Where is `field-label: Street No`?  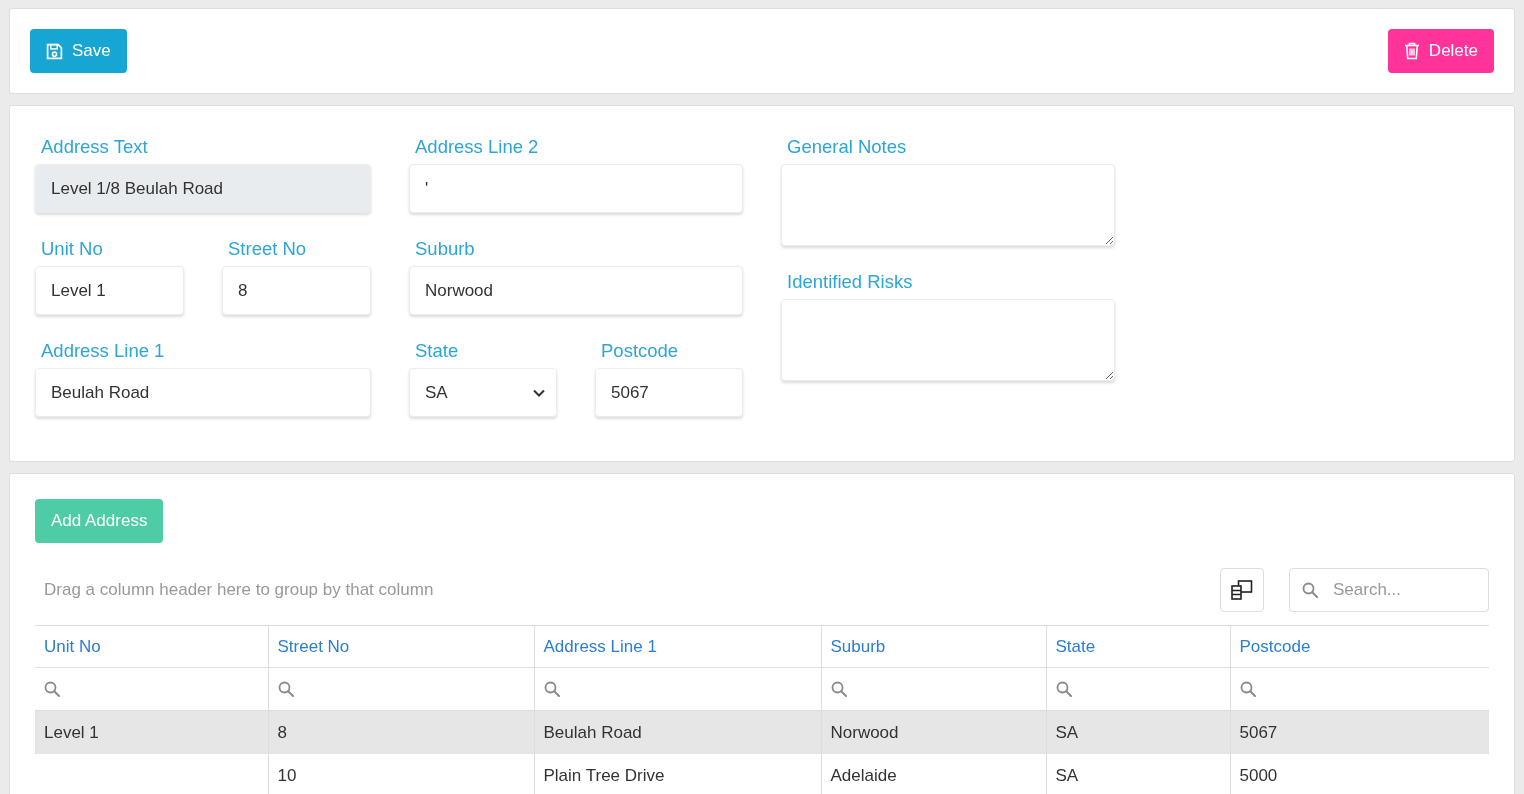 field-label: Street No is located at coordinates (267, 249).